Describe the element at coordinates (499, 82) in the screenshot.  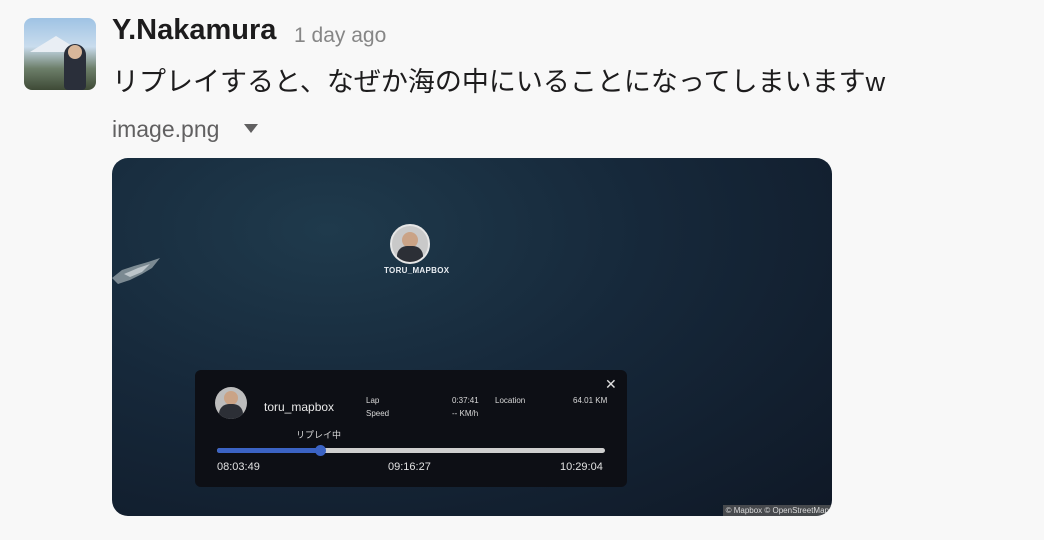
I see `message-text: リプレイすると、なぜか海の中にいることになってしまいますw` at that location.